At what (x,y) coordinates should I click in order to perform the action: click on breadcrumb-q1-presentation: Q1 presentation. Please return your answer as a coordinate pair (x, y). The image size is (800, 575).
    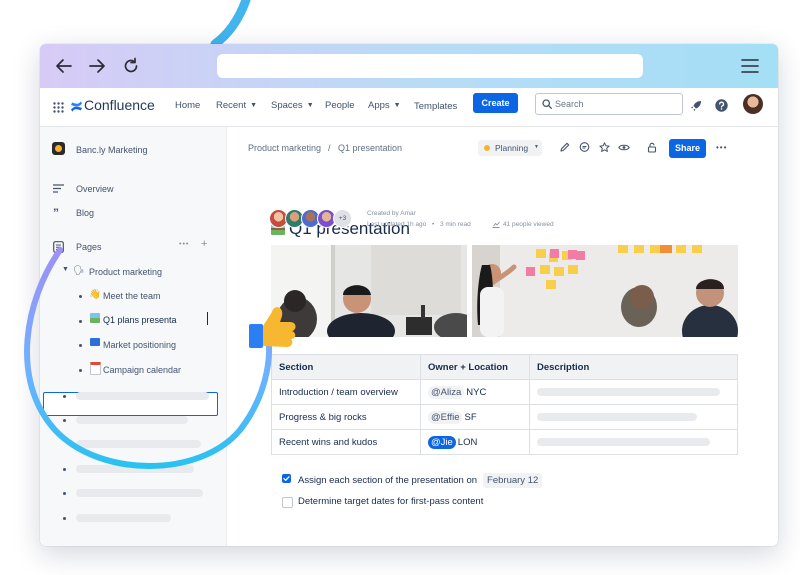
    Looking at the image, I should click on (370, 148).